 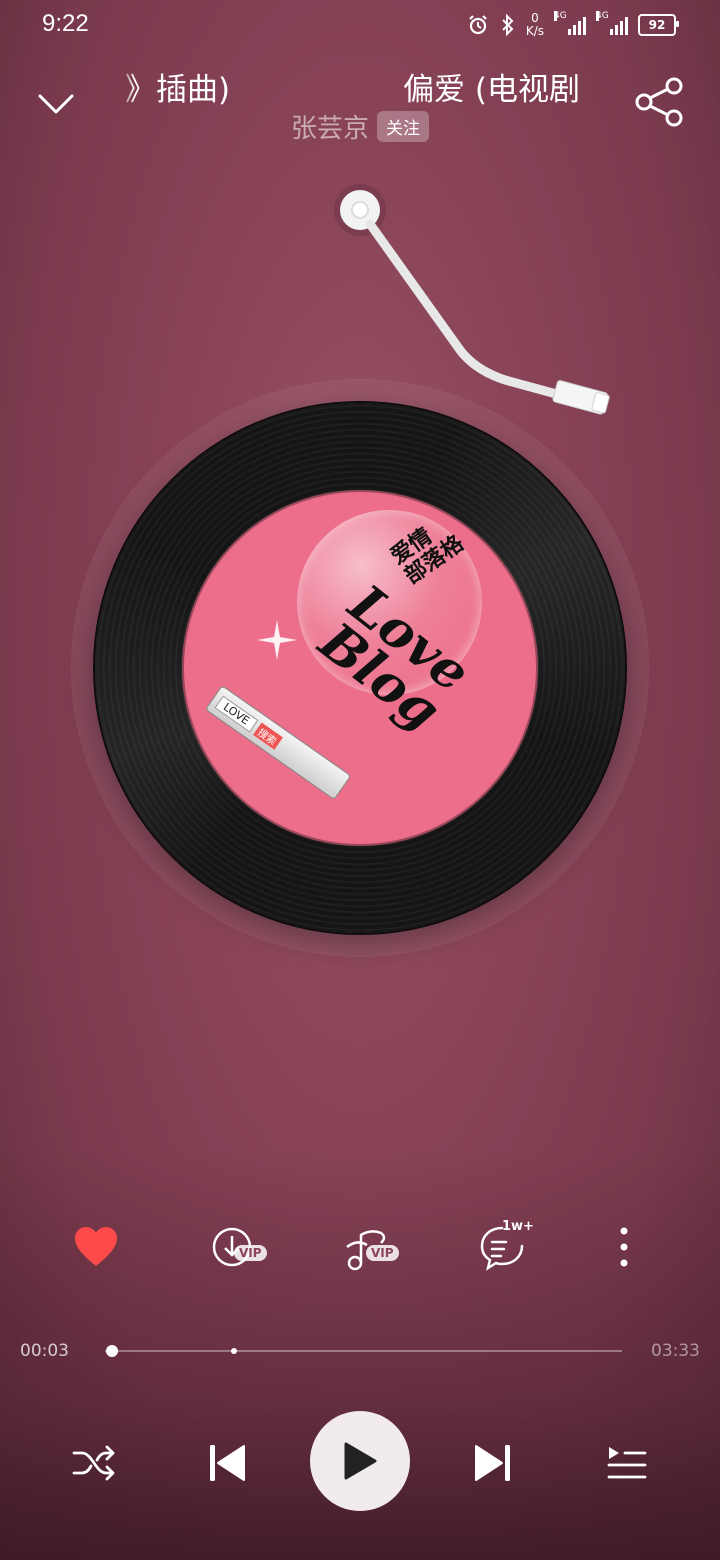 I want to click on like-button, so click(x=96, y=1247).